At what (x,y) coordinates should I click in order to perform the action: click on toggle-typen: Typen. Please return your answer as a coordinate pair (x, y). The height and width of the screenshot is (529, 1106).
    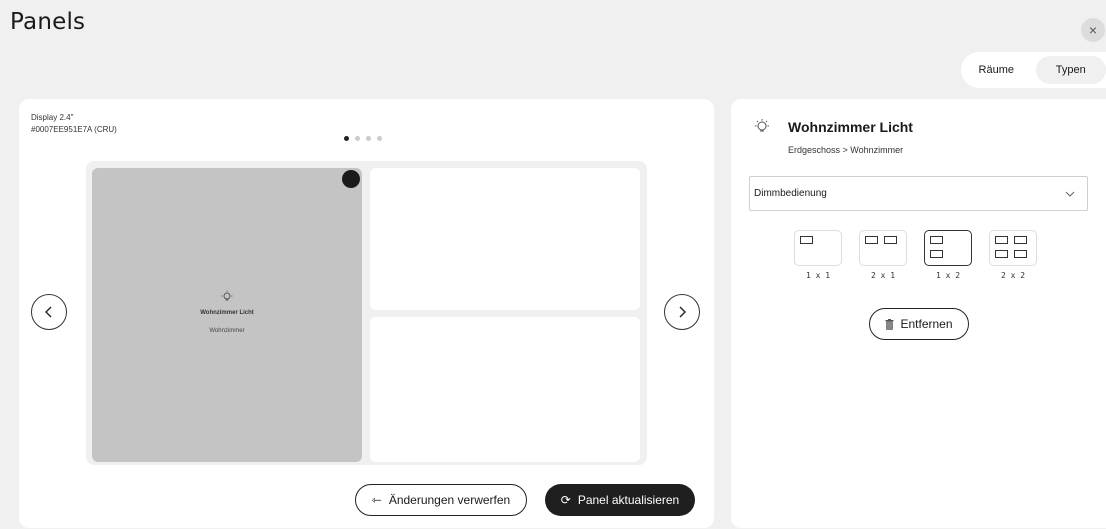
    Looking at the image, I should click on (1070, 70).